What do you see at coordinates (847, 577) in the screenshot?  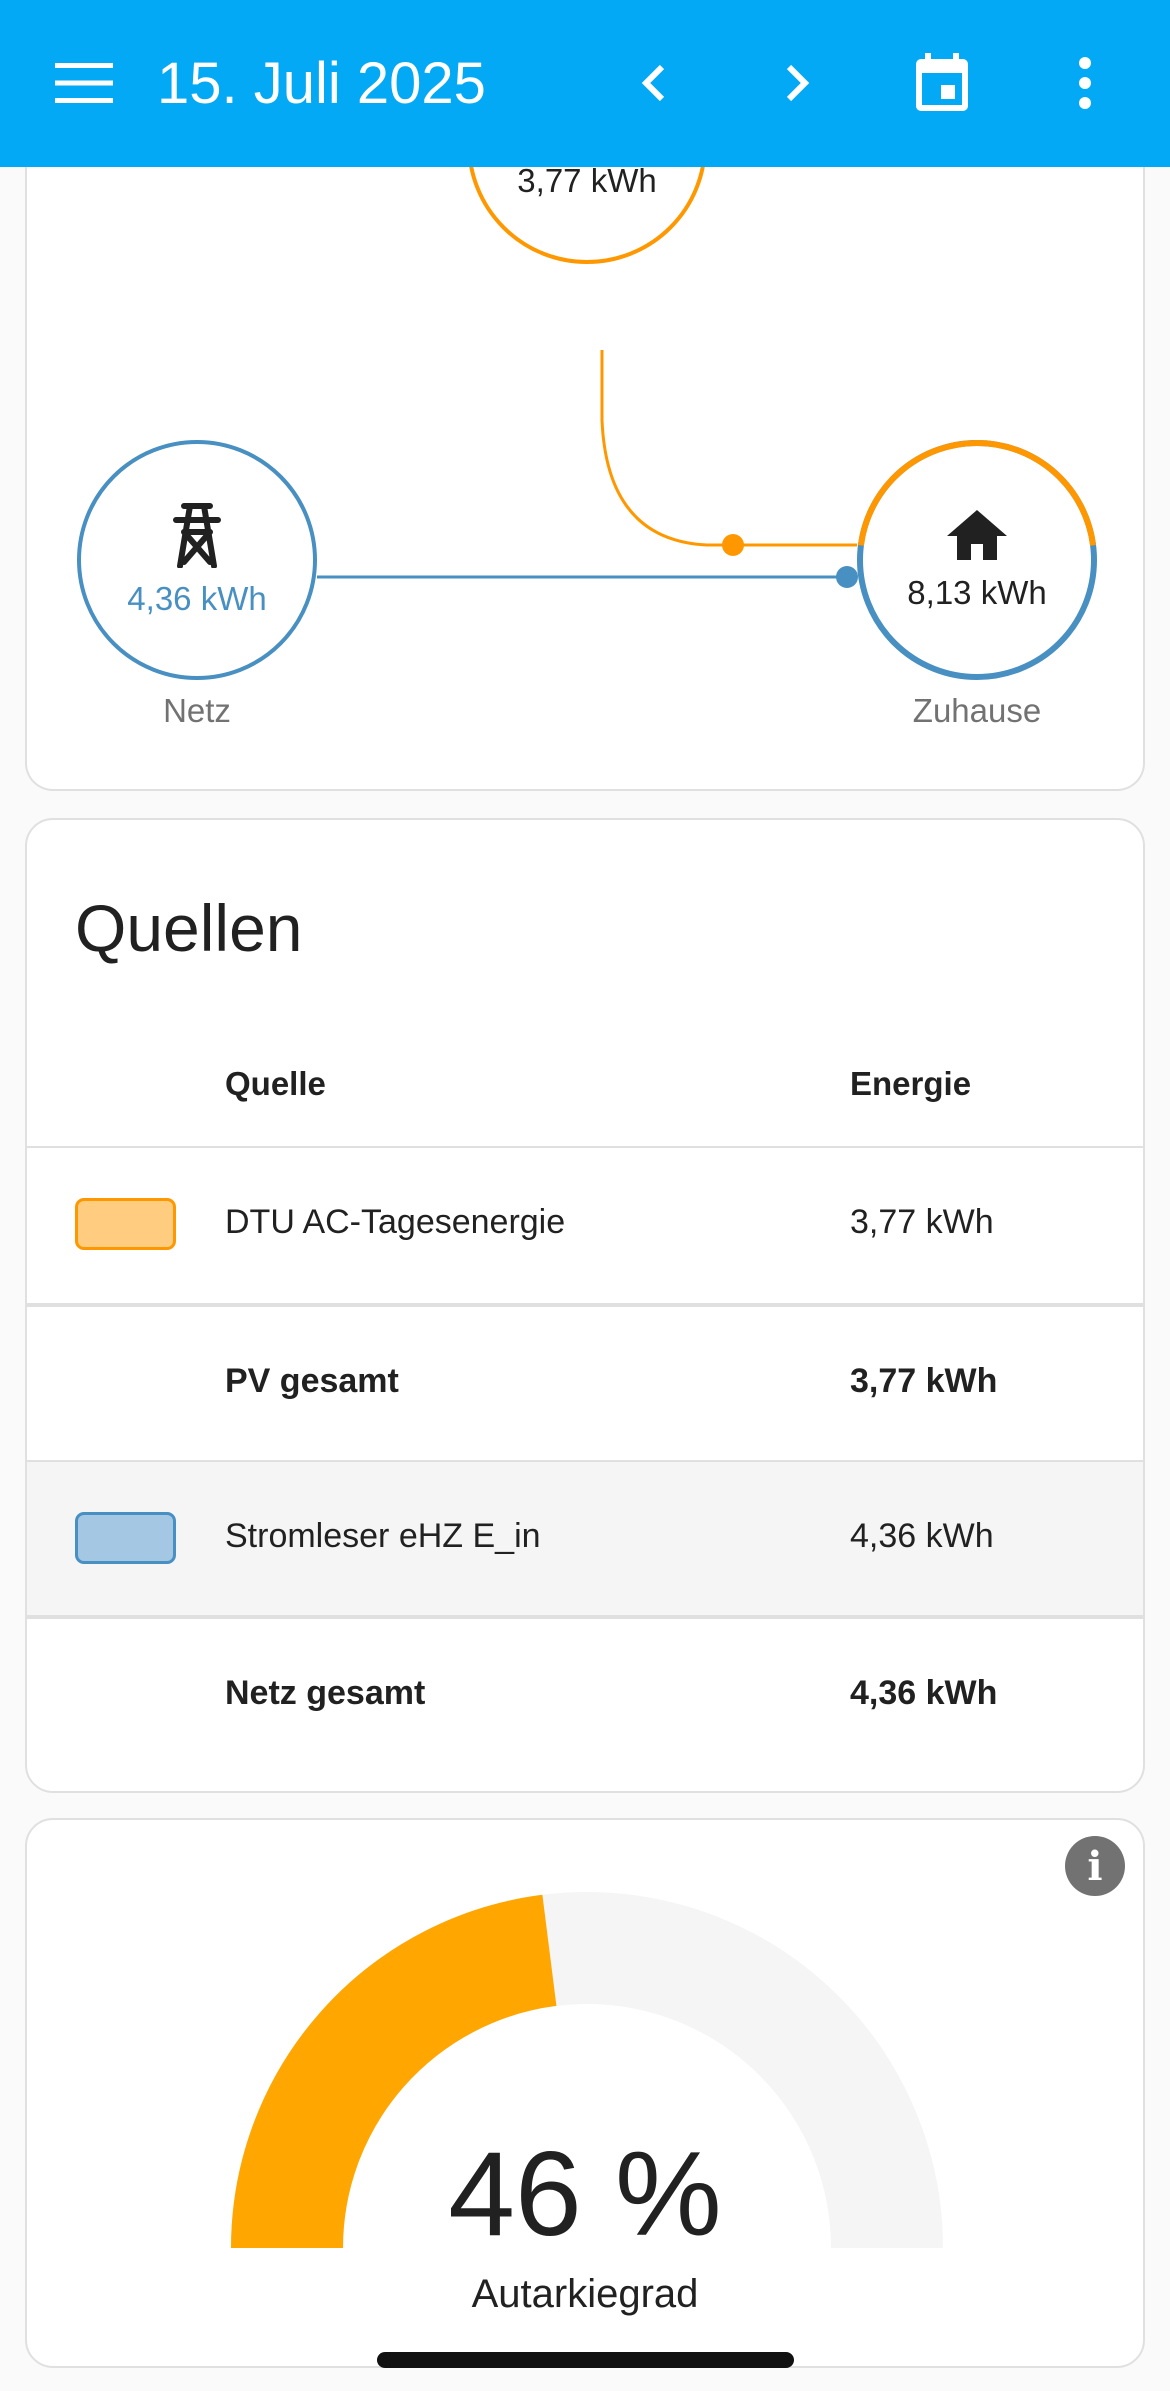 I see `grid-flow-dot` at bounding box center [847, 577].